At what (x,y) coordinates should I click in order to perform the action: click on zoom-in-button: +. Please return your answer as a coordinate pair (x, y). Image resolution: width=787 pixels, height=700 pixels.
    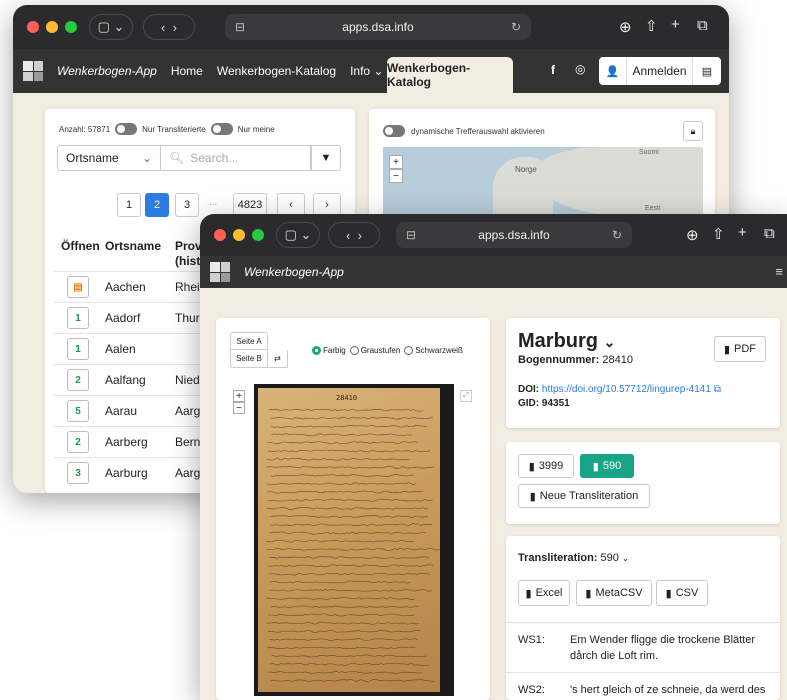
    Looking at the image, I should click on (396, 162).